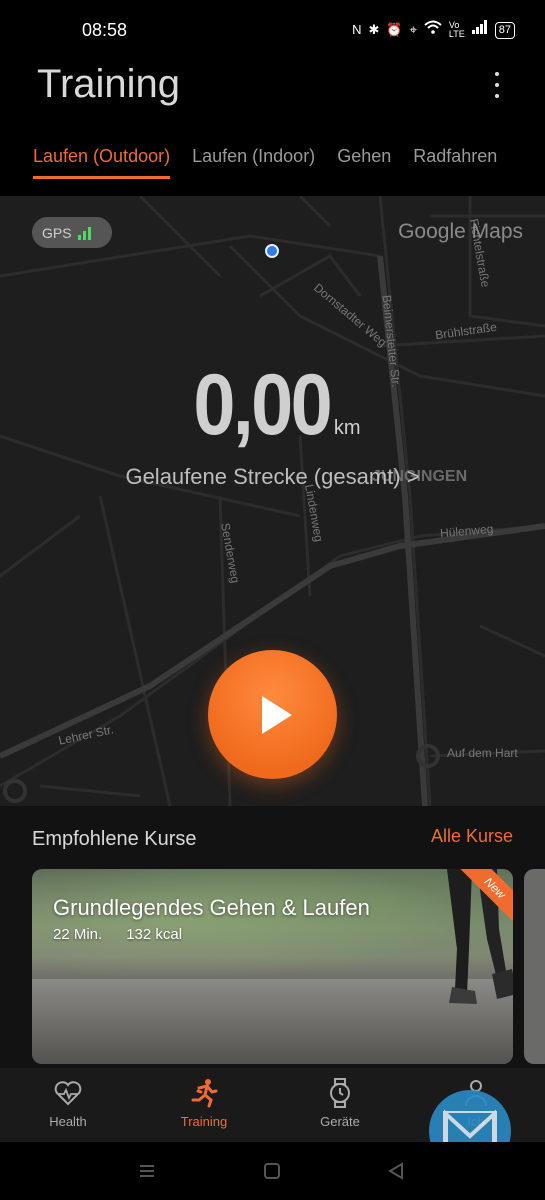 The image size is (545, 1200). Describe the element at coordinates (109, 84) in the screenshot. I see `page-title: Training` at that location.